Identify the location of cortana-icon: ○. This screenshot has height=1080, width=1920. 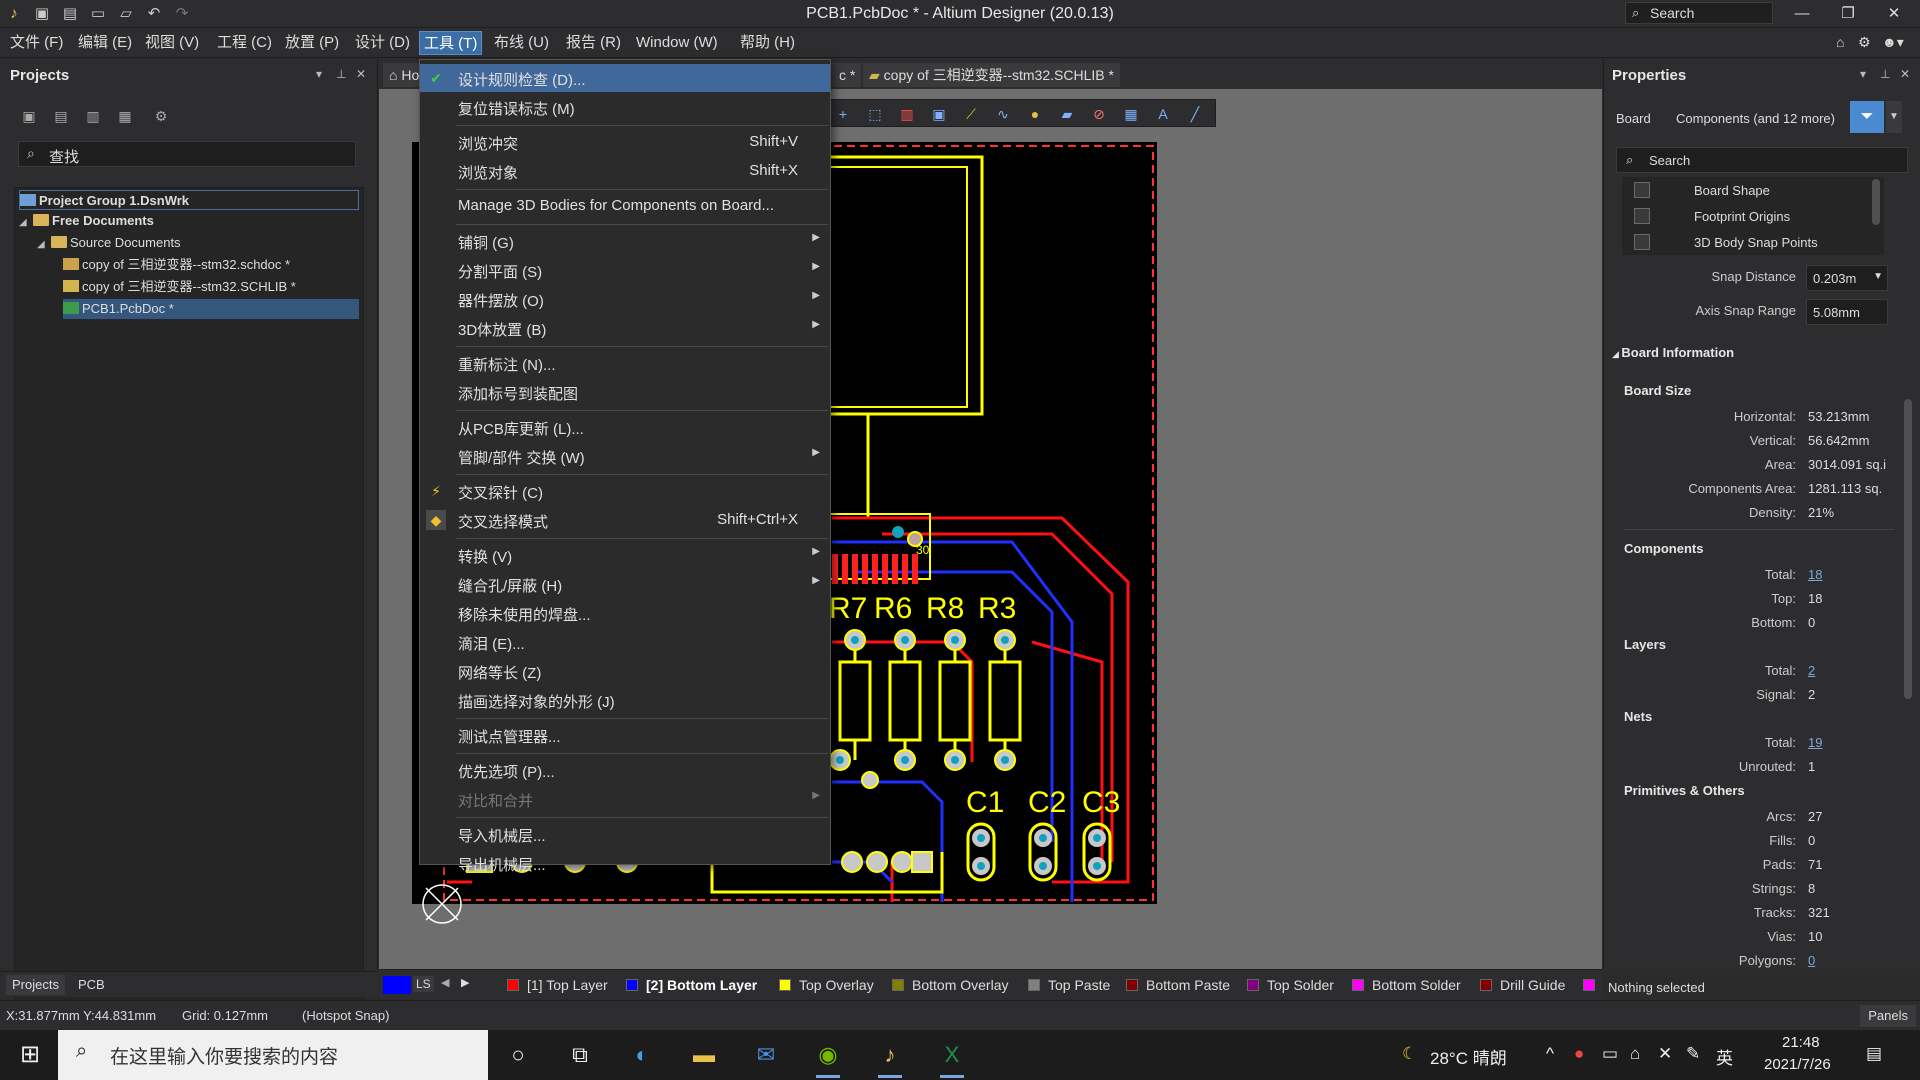
(518, 1055).